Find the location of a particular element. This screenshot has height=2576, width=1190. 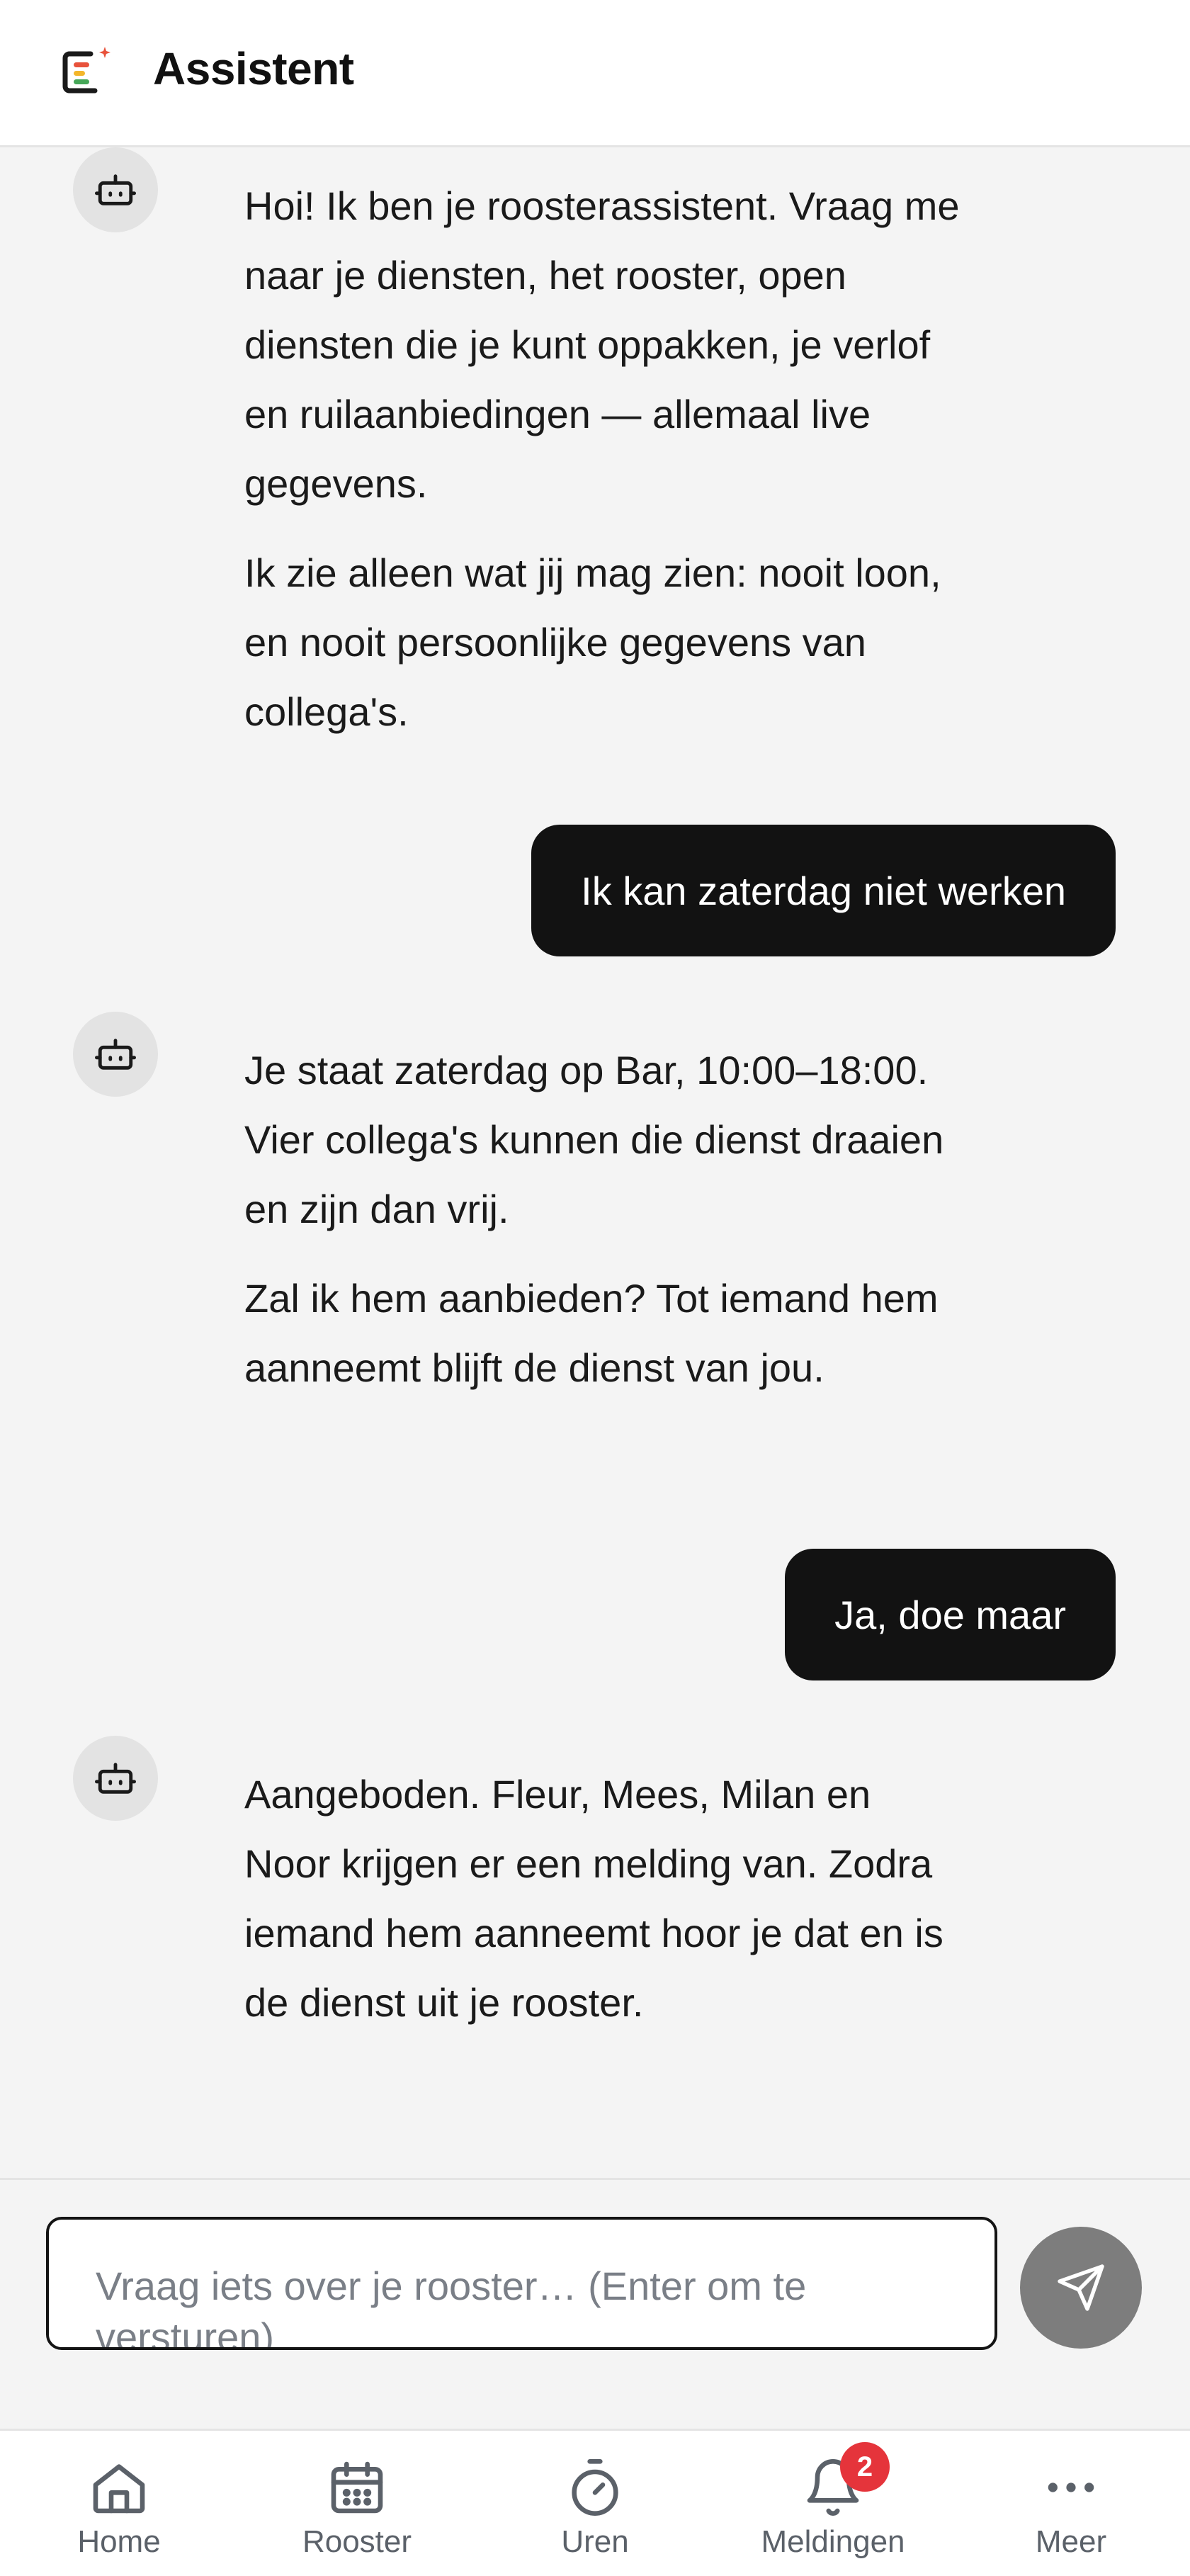

user-message-bubble: Ik kan zaterdag niet werken is located at coordinates (824, 890).